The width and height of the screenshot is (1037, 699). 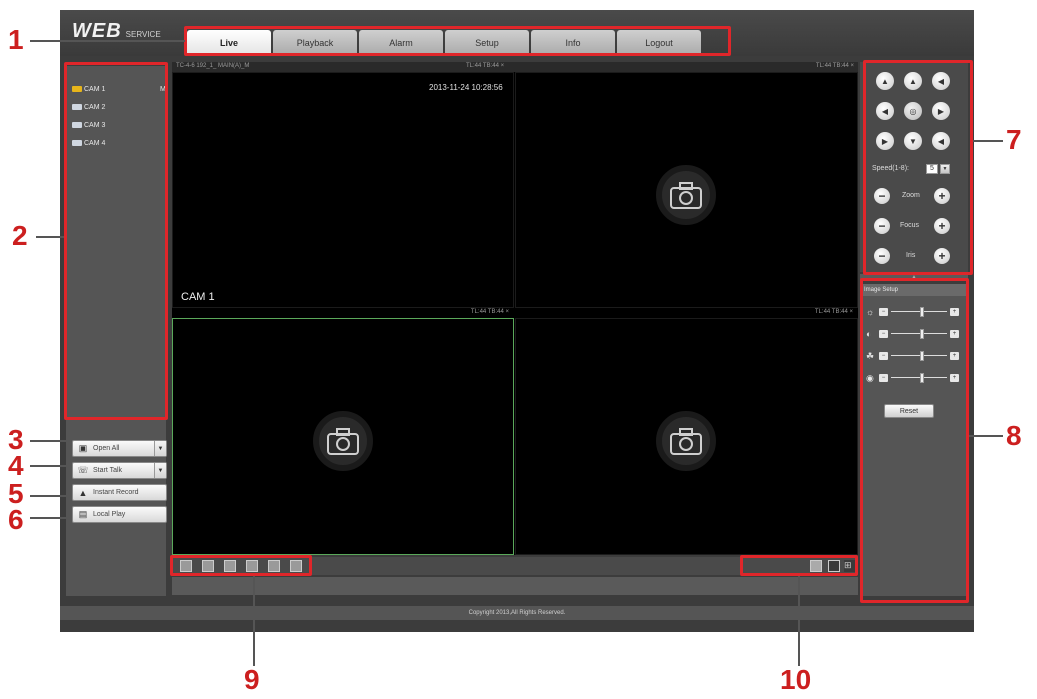 What do you see at coordinates (163, 89) in the screenshot?
I see `stream-mode: M` at bounding box center [163, 89].